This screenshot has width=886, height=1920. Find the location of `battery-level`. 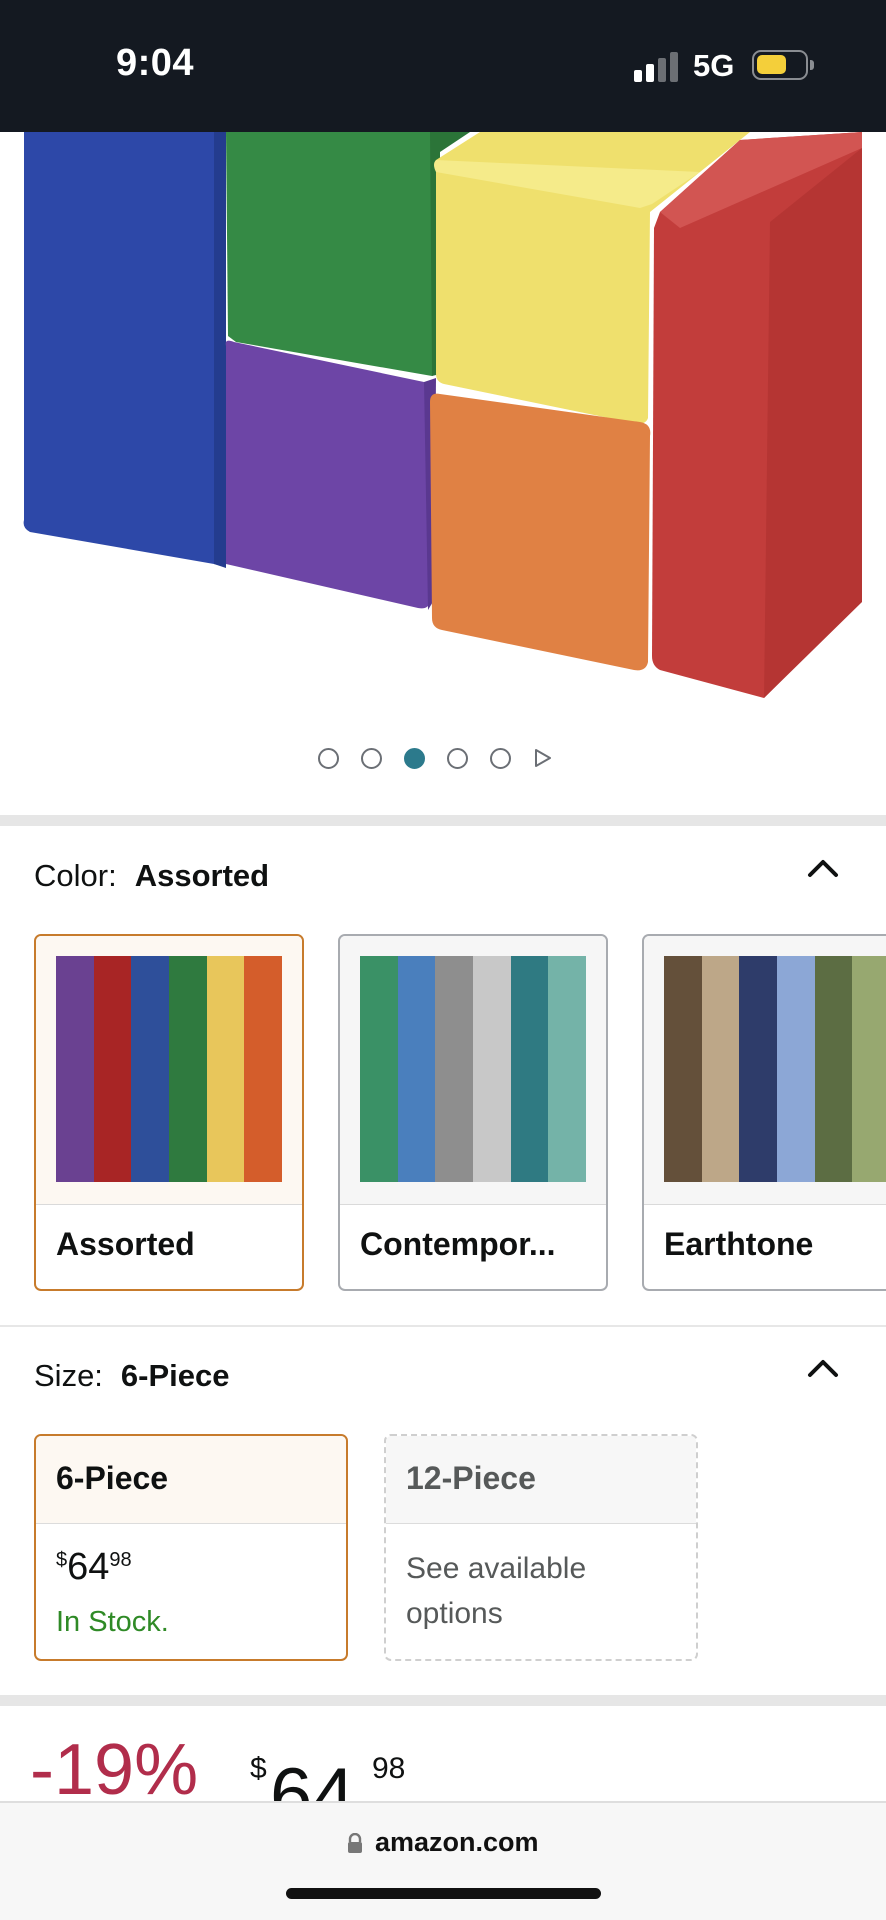

battery-level is located at coordinates (771, 64).